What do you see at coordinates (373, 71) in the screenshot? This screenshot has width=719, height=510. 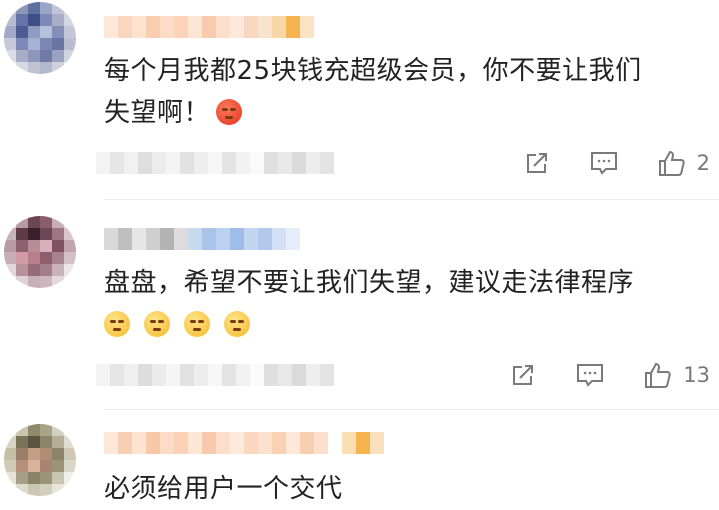 I see `comment-text-line-1: 每个月我都25块钱充超级会员，你不要让我们` at bounding box center [373, 71].